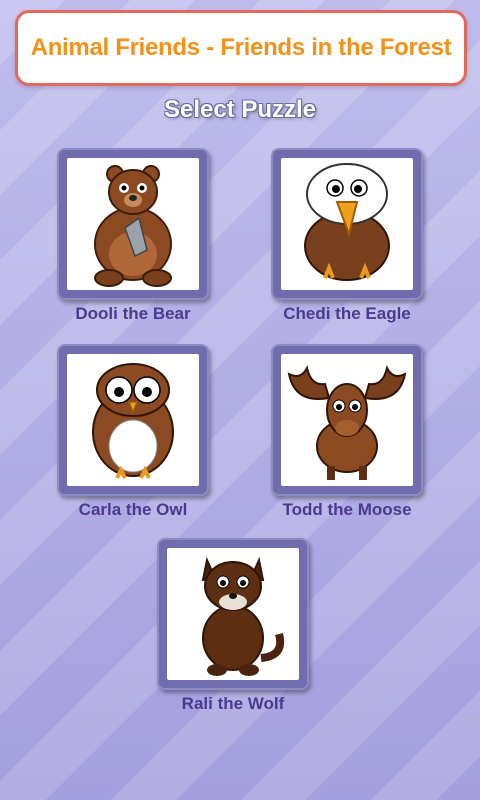 This screenshot has width=480, height=800. What do you see at coordinates (133, 314) in the screenshot?
I see `puzzle-label: Dooli the Bear` at bounding box center [133, 314].